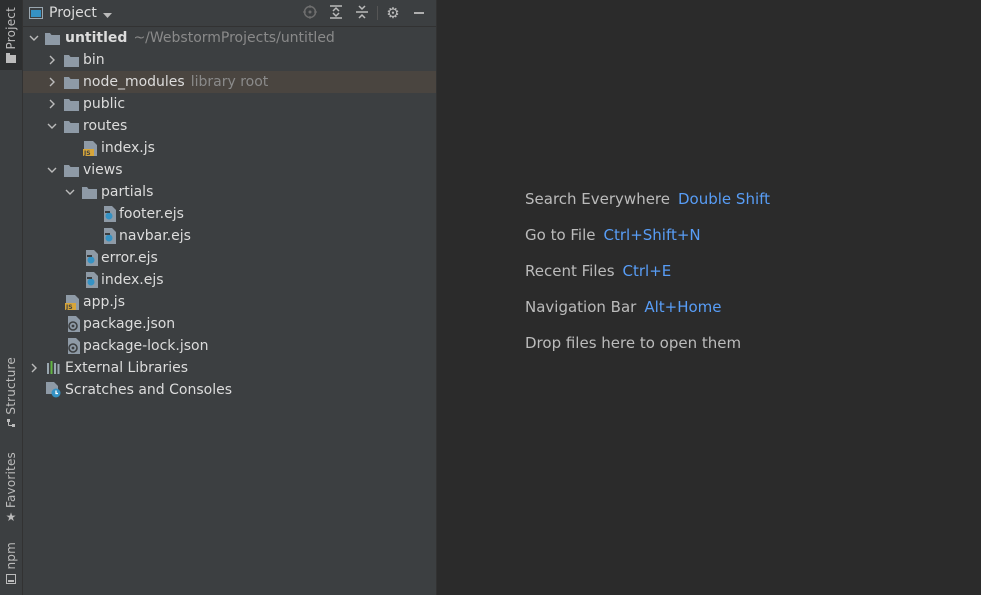 The width and height of the screenshot is (981, 595). Describe the element at coordinates (229, 214) in the screenshot. I see `tree-row-footer: footer.ejs` at that location.